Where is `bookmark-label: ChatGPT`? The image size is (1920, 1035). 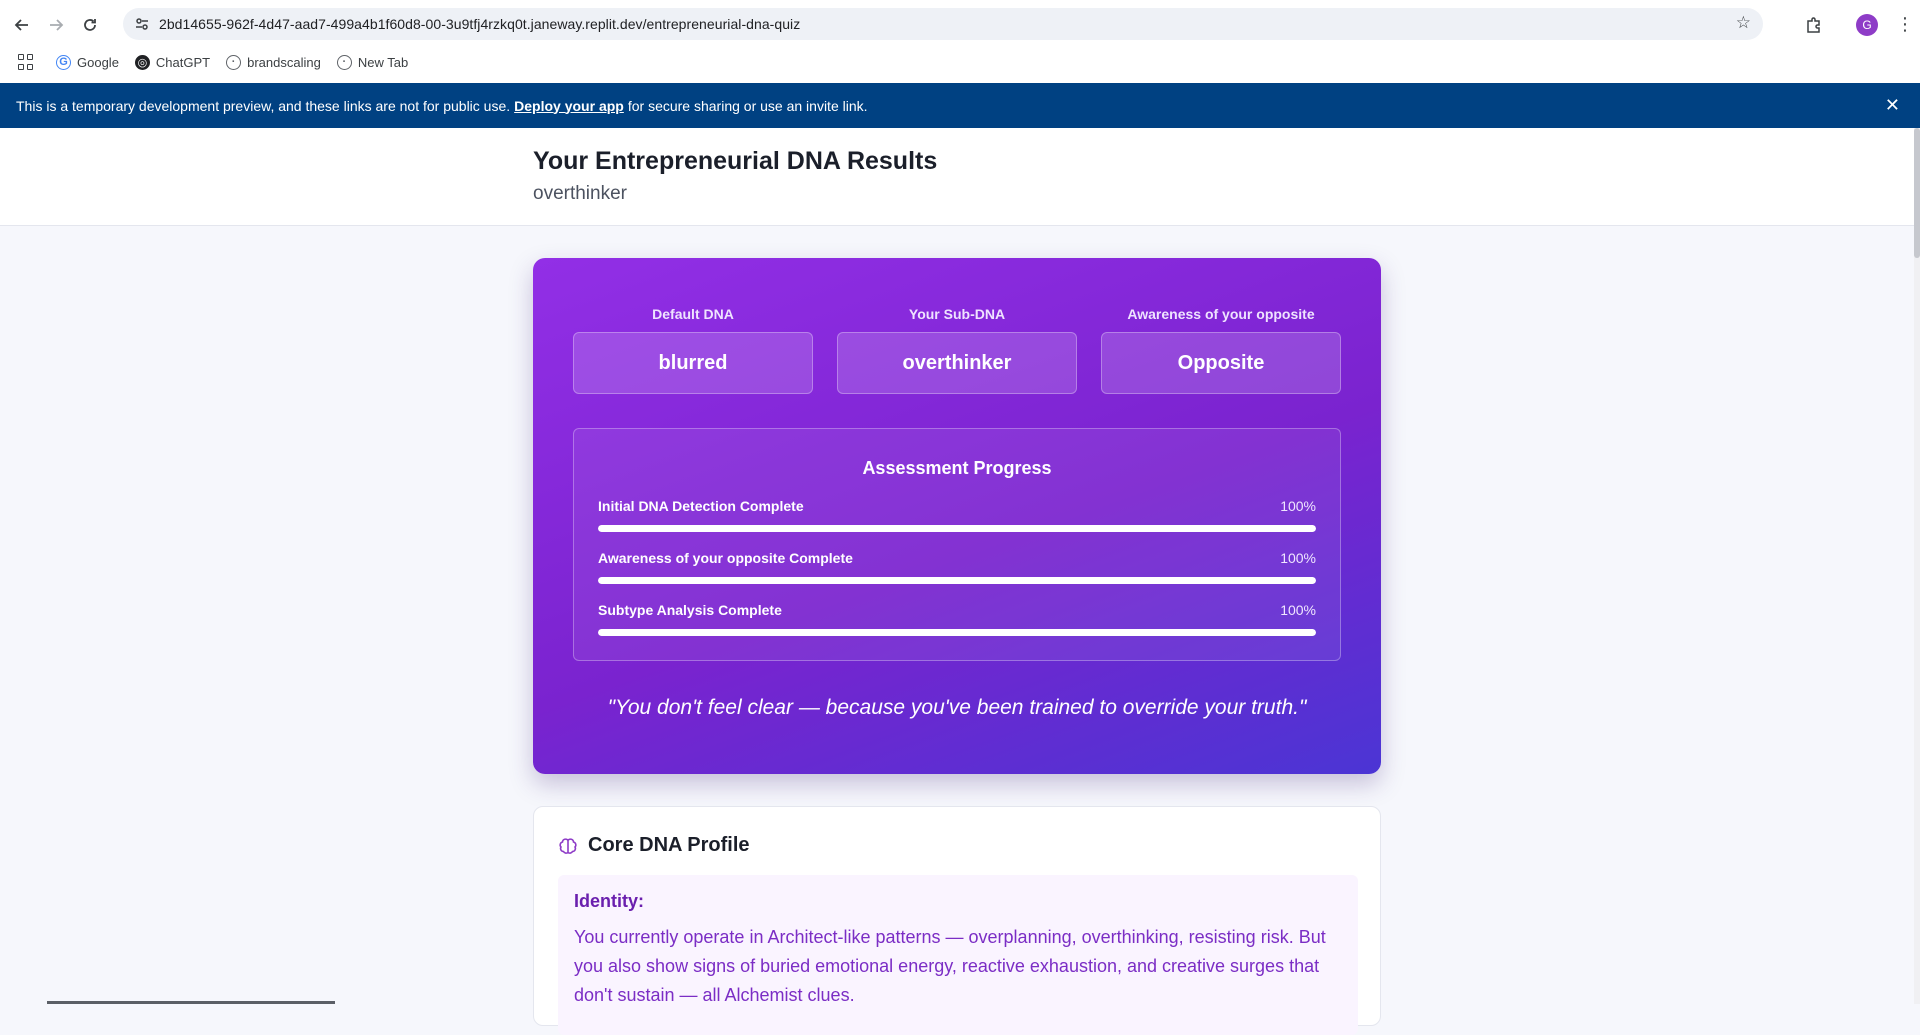 bookmark-label: ChatGPT is located at coordinates (183, 62).